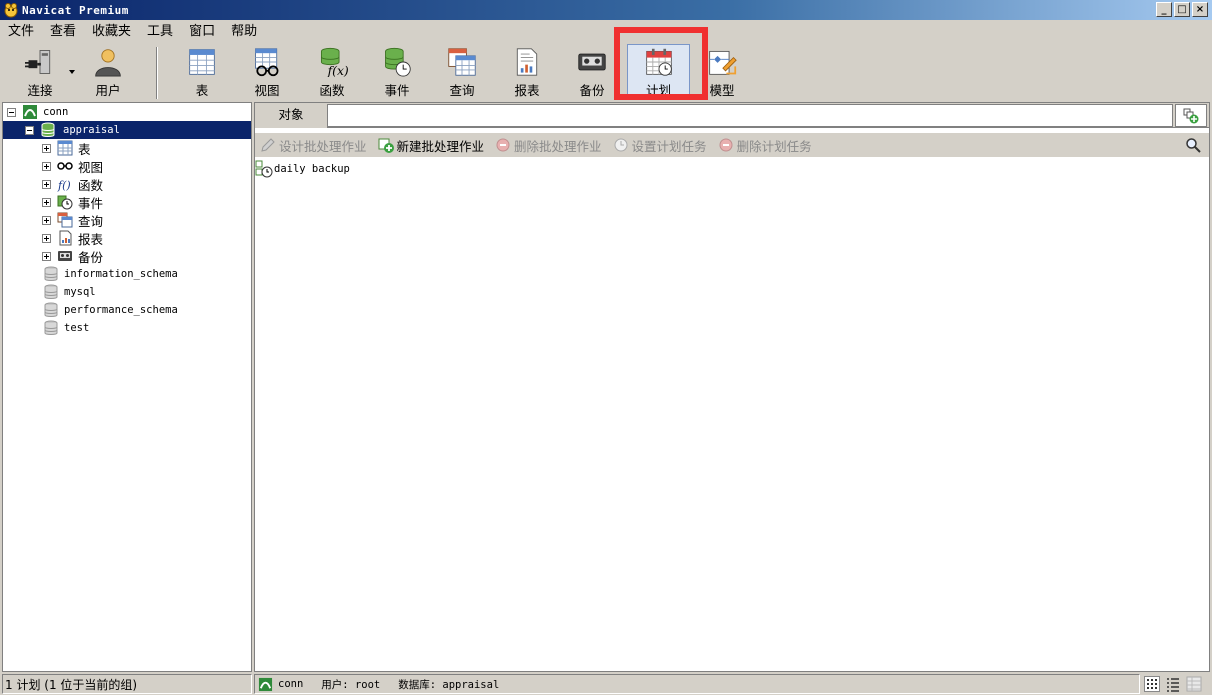 The height and width of the screenshot is (695, 1212). Describe the element at coordinates (111, 32) in the screenshot. I see `menu-favorites: 收藏夹` at that location.